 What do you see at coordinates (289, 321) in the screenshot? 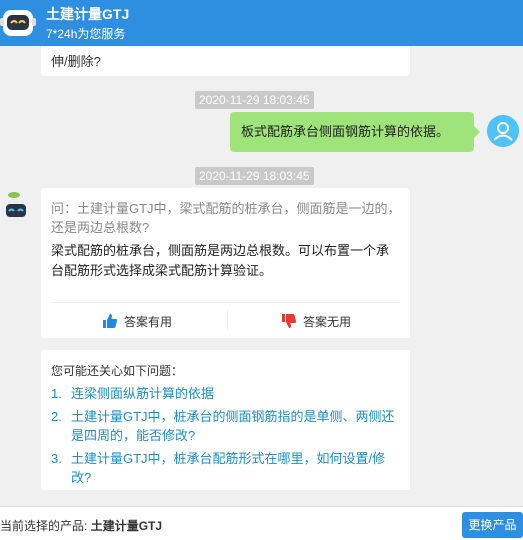
I see `thumbs-down-icon` at bounding box center [289, 321].